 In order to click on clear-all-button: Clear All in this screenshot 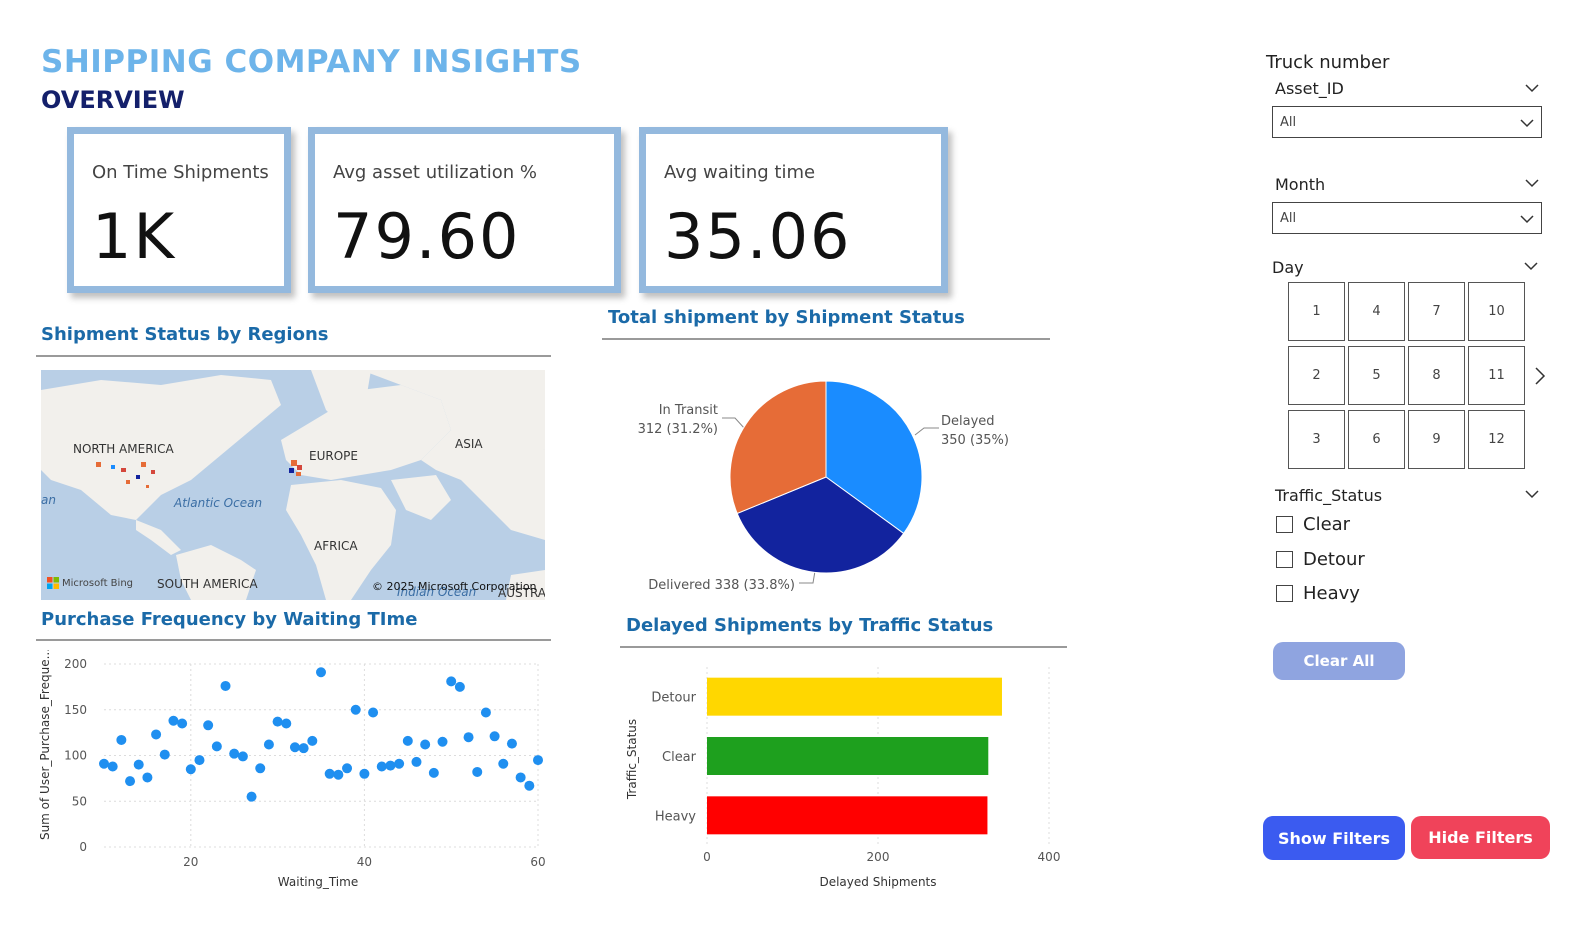, I will do `click(1339, 661)`.